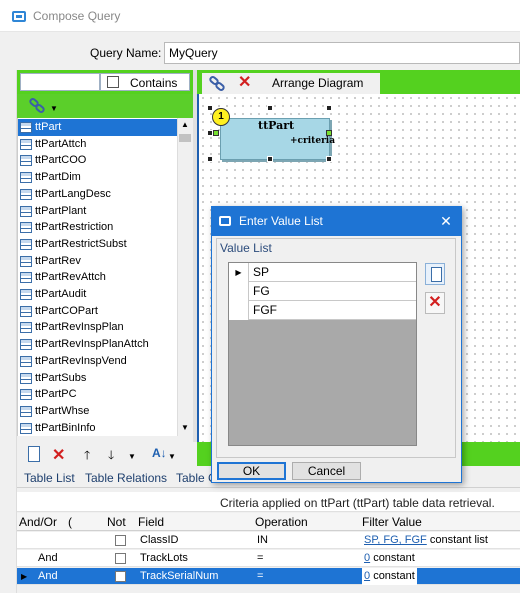 Image resolution: width=520 pixels, height=593 pixels. Describe the element at coordinates (113, 82) in the screenshot. I see `contains-checkbox` at that location.